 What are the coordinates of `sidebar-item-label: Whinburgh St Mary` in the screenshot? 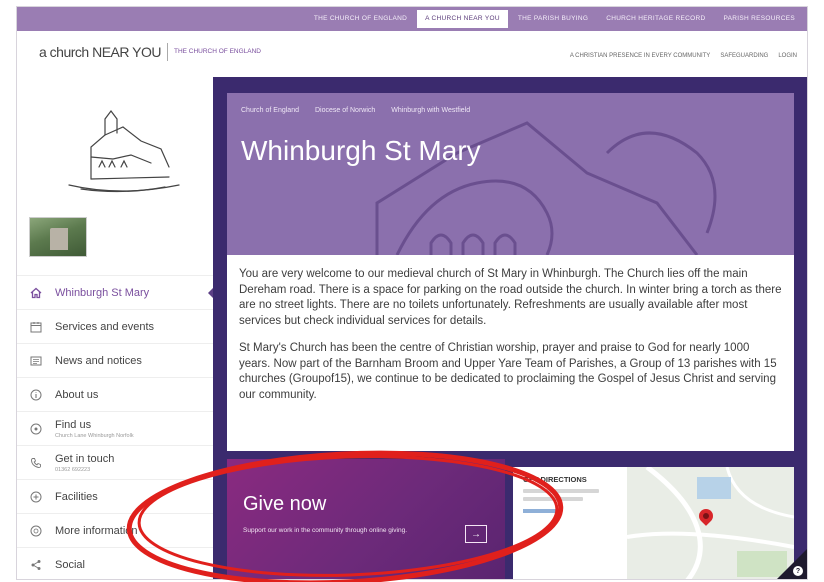 It's located at (102, 292).